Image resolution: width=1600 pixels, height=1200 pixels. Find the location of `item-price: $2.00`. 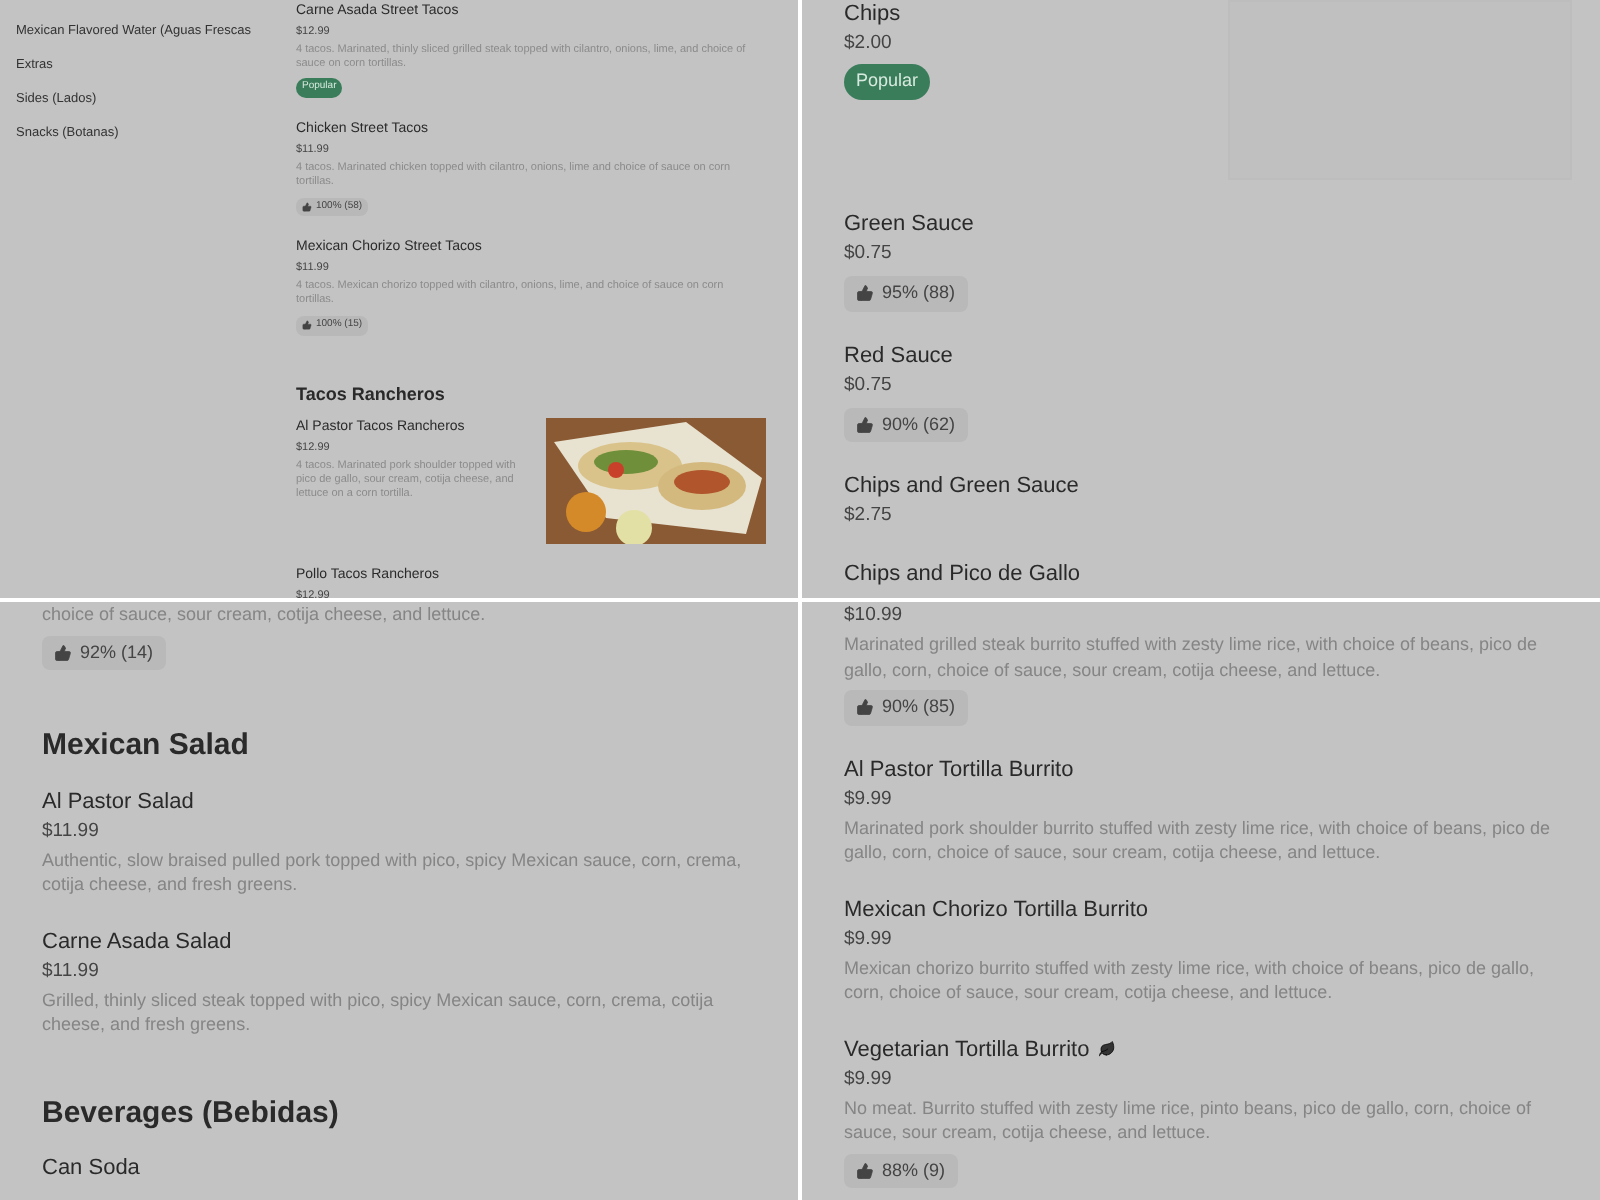

item-price: $2.00 is located at coordinates (869, 44).